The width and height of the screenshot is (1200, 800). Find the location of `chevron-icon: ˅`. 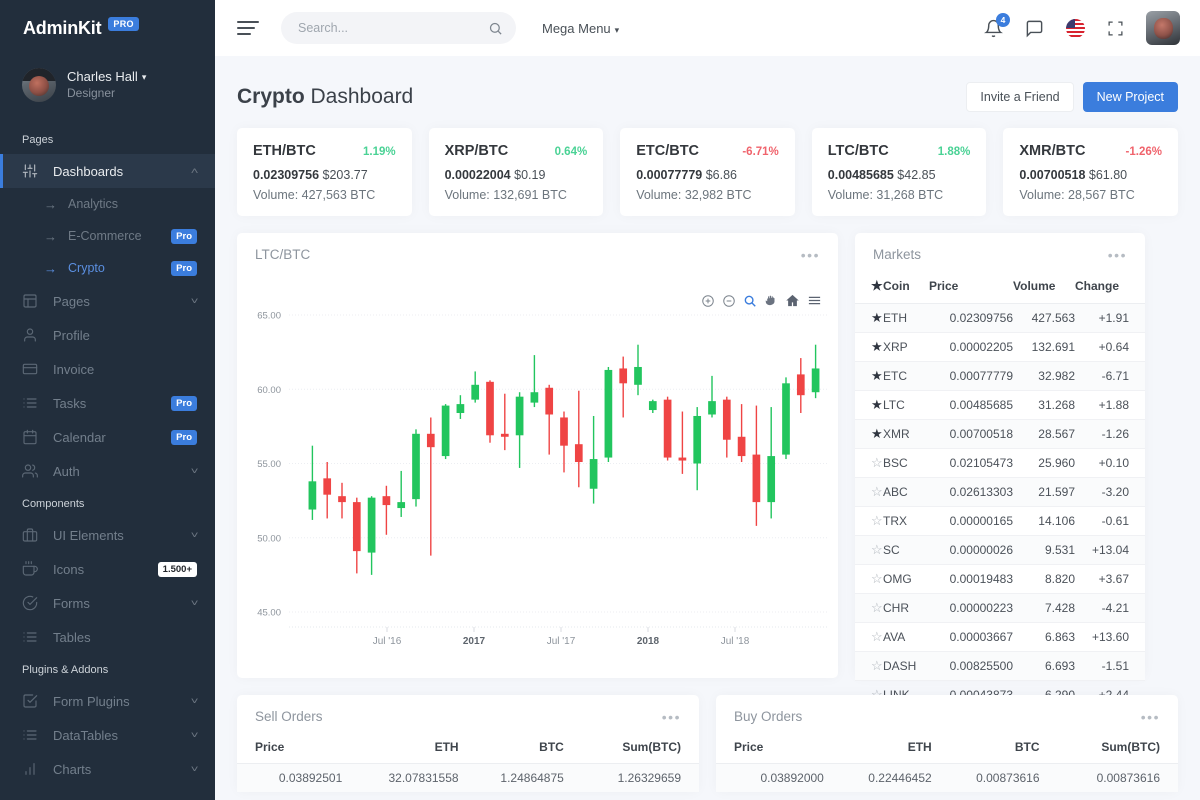

chevron-icon: ˅ is located at coordinates (194, 735).